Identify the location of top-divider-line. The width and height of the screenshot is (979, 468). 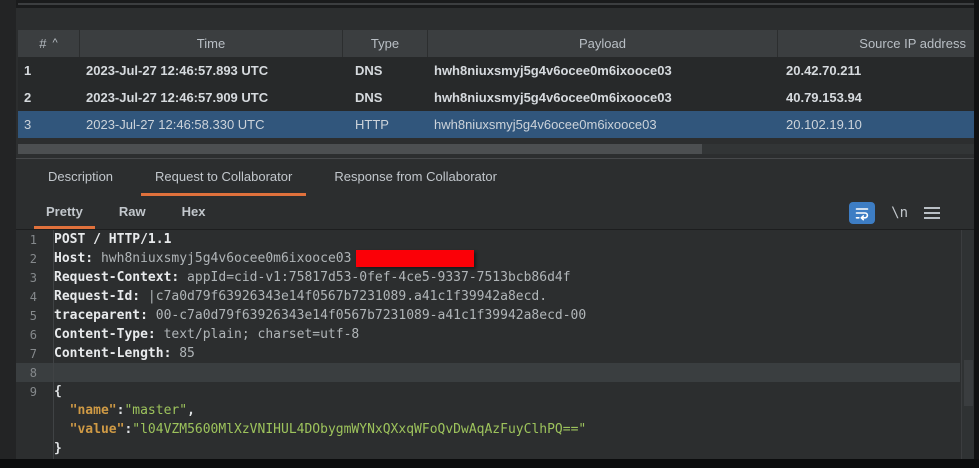
(496, 4).